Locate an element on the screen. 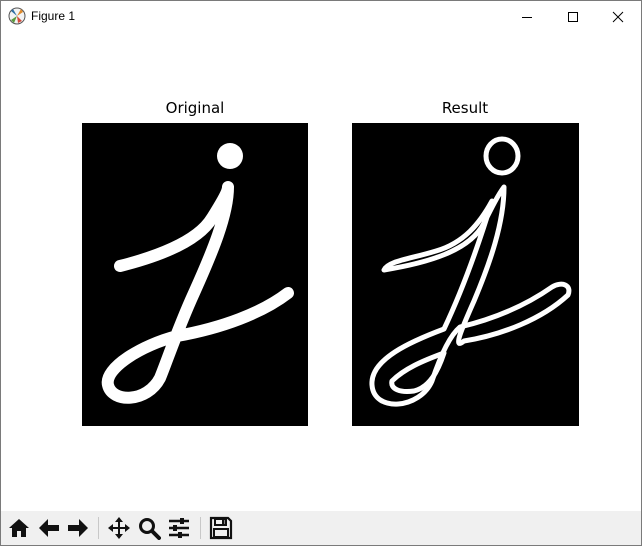  forward-button is located at coordinates (78, 528).